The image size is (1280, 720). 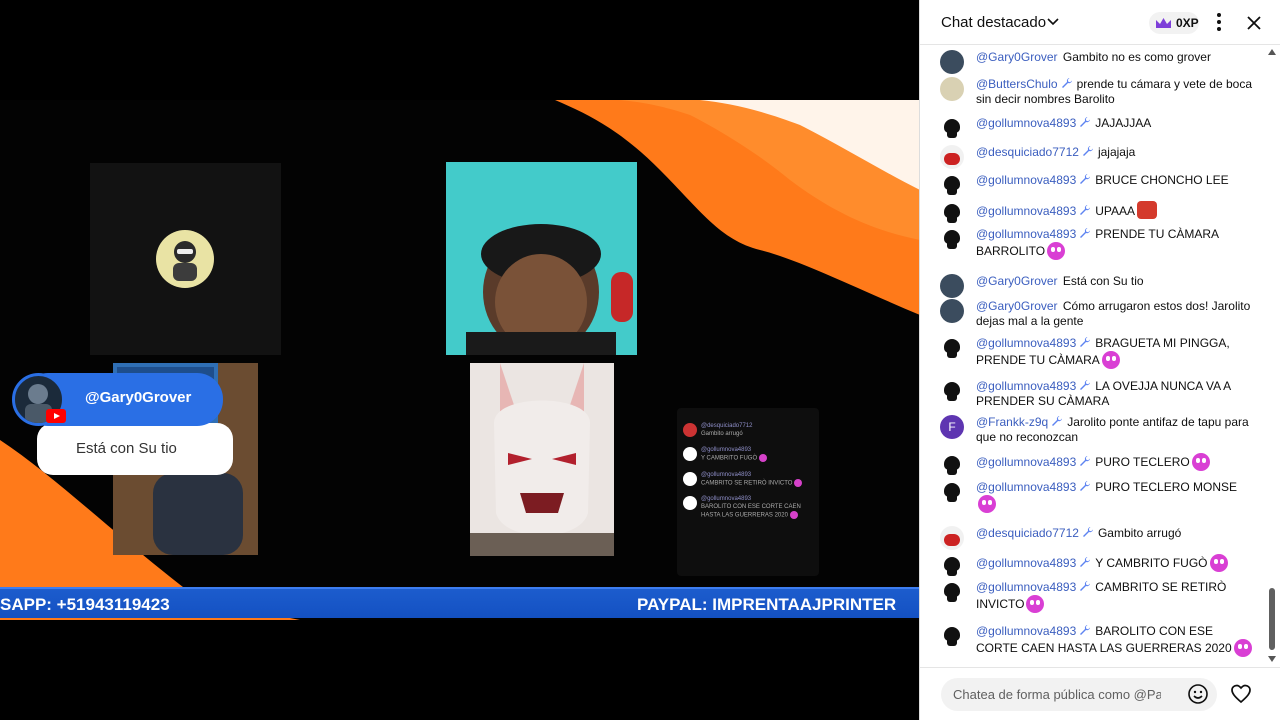 What do you see at coordinates (1241, 694) in the screenshot?
I see `heart-icon` at bounding box center [1241, 694].